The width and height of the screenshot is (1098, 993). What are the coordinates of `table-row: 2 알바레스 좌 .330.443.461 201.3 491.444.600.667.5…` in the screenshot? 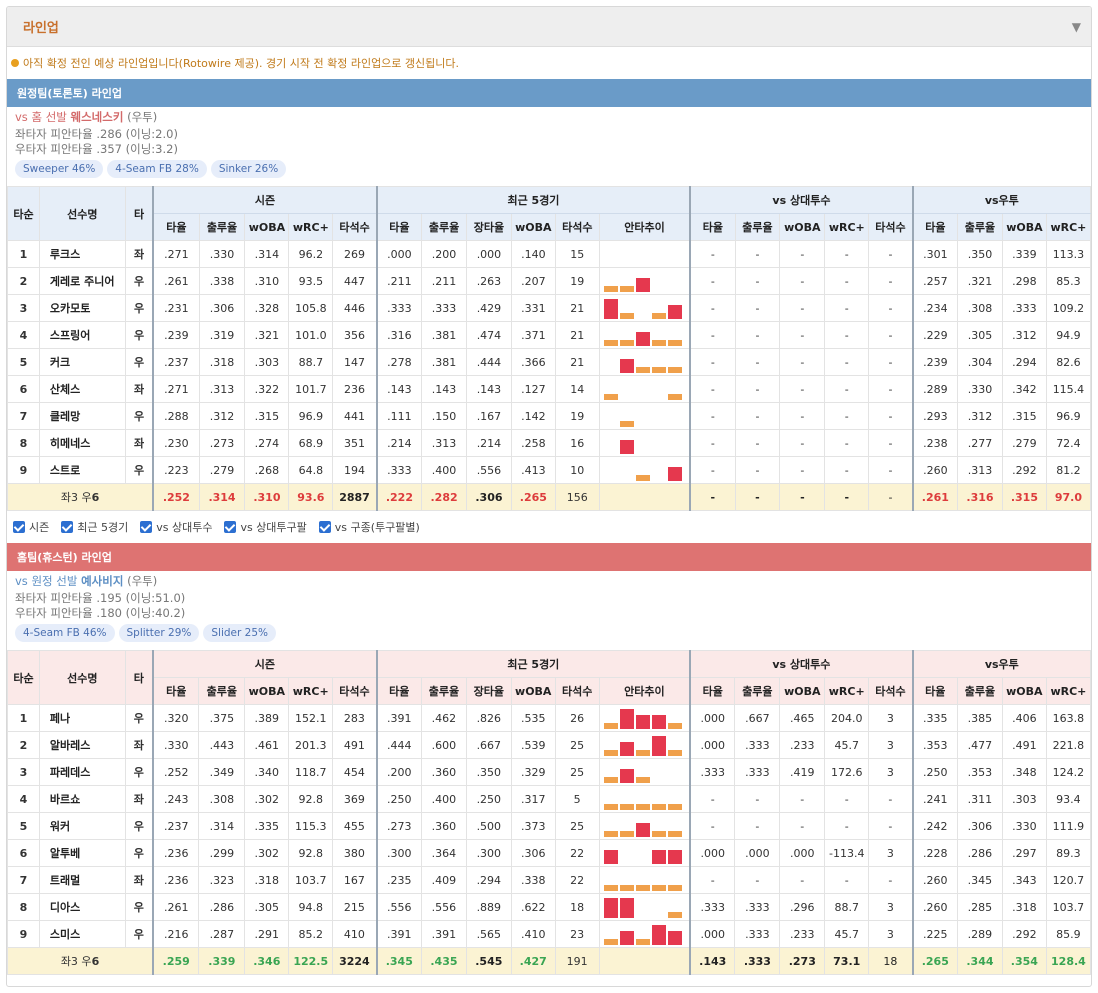 It's located at (549, 745).